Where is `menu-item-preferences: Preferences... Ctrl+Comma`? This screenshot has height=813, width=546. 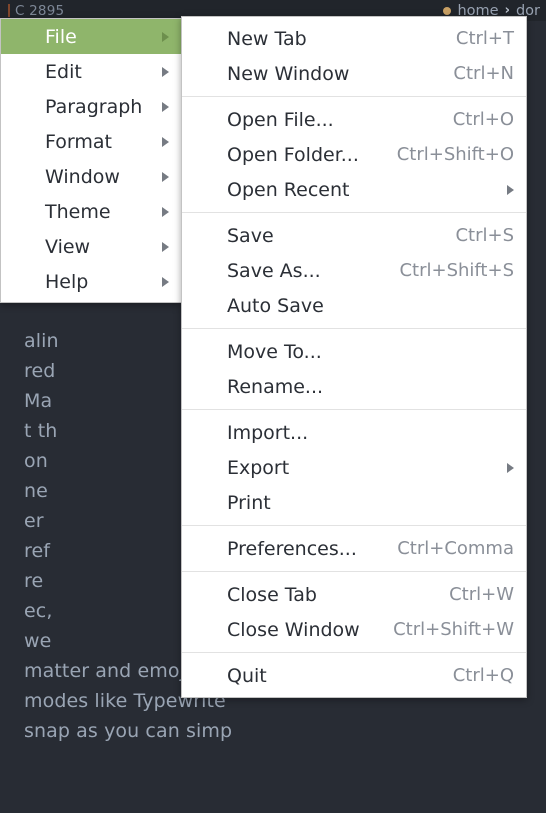
menu-item-preferences: Preferences... Ctrl+Comma is located at coordinates (354, 548).